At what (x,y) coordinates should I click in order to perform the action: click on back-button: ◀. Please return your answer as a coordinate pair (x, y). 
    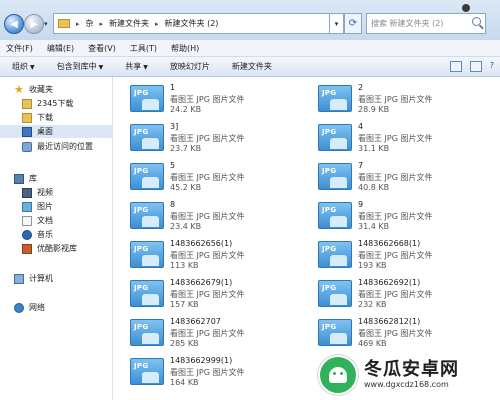
    Looking at the image, I should click on (14, 24).